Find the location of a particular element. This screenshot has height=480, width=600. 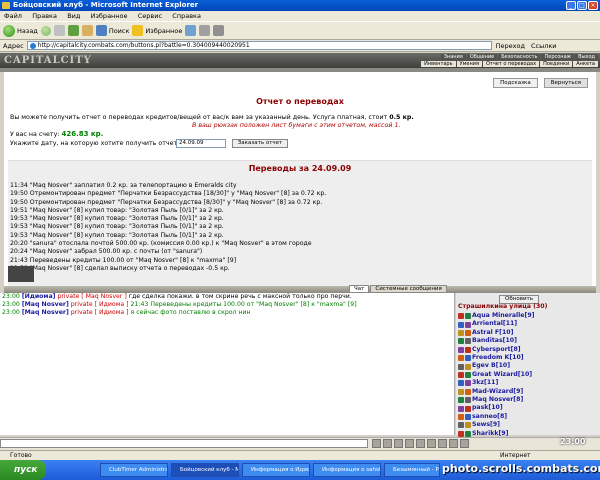

user-list-item: Sews[9] is located at coordinates (528, 425).